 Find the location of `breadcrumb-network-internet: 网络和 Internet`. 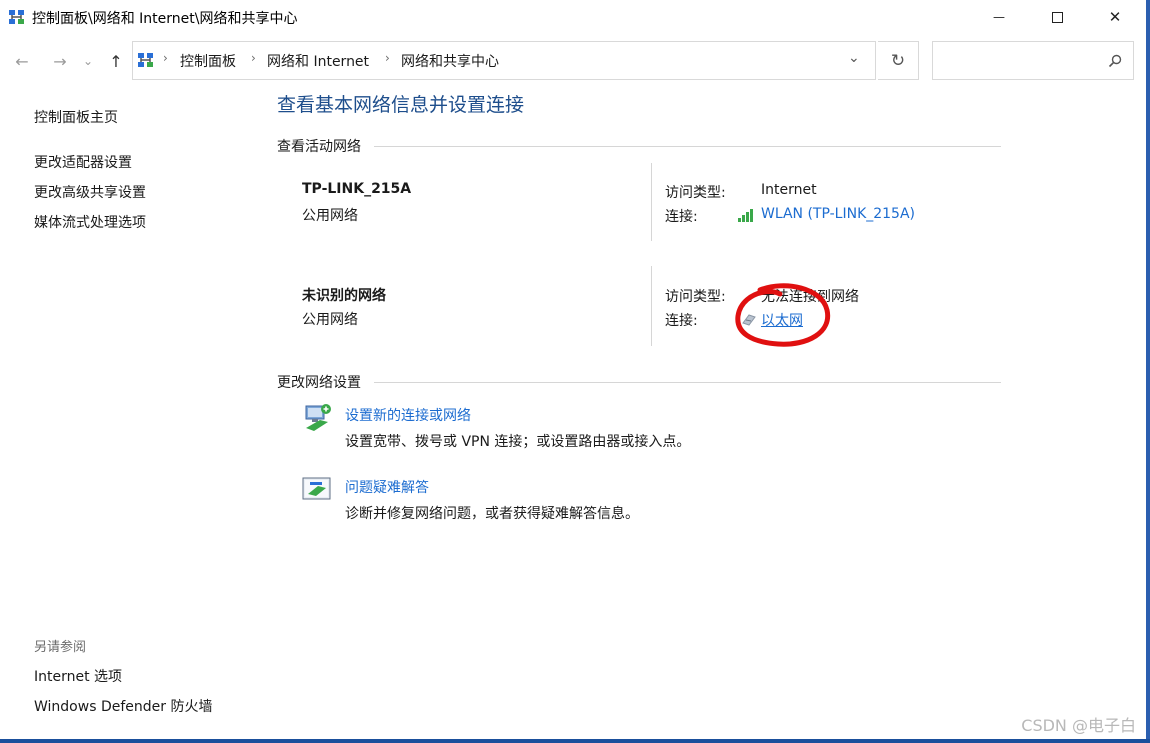

breadcrumb-network-internet: 网络和 Internet is located at coordinates (318, 61).